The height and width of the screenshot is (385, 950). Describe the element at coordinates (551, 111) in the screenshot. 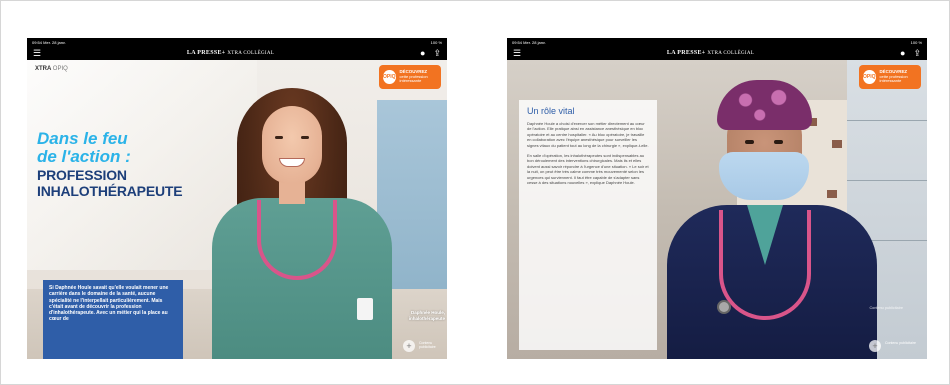

I see `section-heading: Un rôle vital` at that location.